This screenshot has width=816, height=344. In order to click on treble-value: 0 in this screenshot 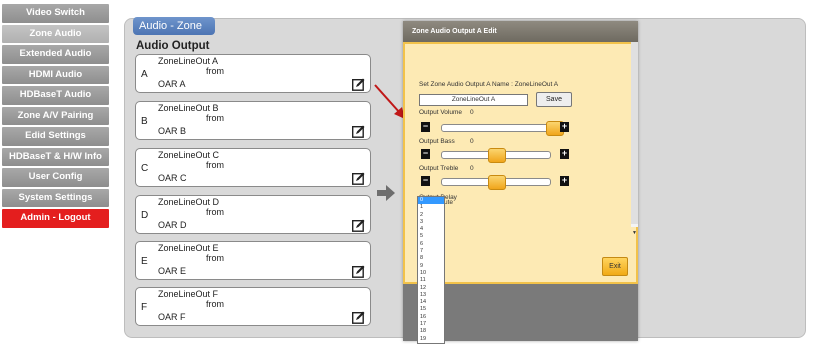, I will do `click(472, 168)`.